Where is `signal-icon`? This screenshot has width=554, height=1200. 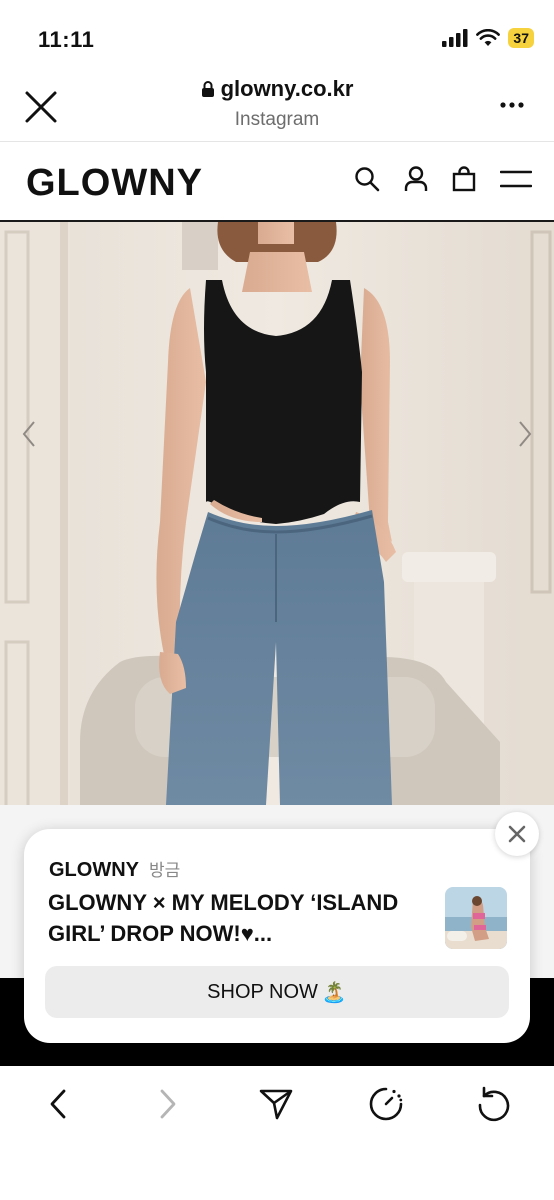
signal-icon is located at coordinates (455, 38).